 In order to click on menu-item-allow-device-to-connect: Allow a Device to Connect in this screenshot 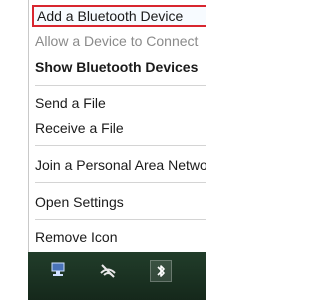, I will do `click(117, 41)`.